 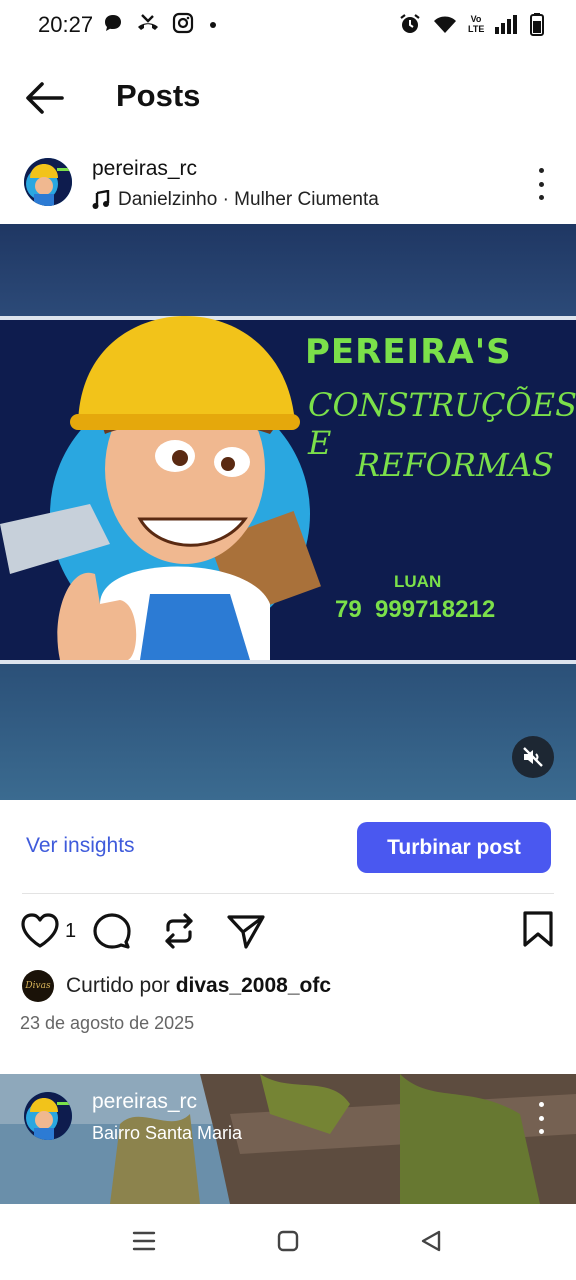 What do you see at coordinates (288, 26) in the screenshot?
I see `status-bar: 20:27 Vo LTE` at bounding box center [288, 26].